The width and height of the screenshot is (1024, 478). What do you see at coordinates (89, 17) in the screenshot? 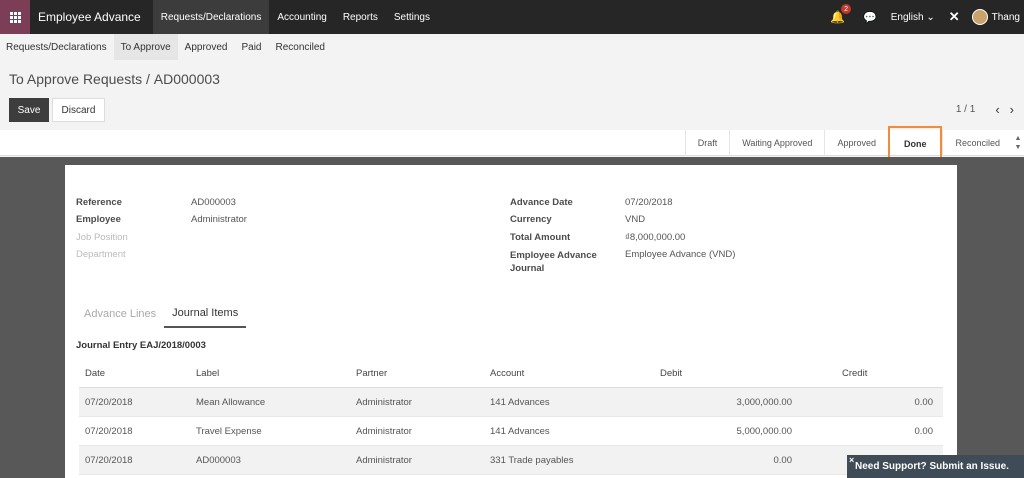
I see `app-name: Employee Advance` at bounding box center [89, 17].